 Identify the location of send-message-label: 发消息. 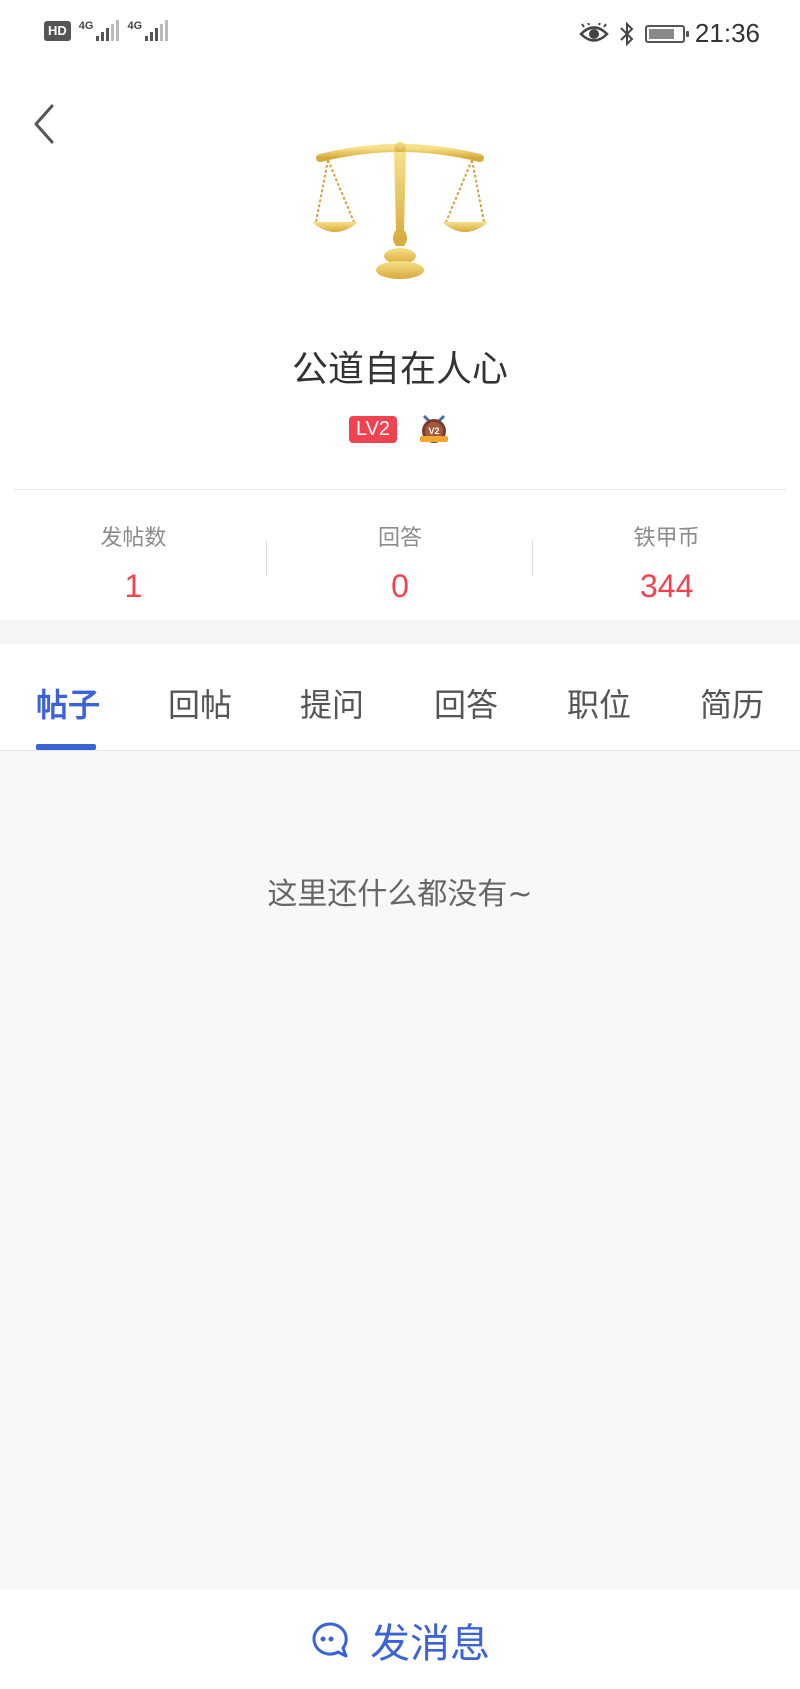
(430, 1643).